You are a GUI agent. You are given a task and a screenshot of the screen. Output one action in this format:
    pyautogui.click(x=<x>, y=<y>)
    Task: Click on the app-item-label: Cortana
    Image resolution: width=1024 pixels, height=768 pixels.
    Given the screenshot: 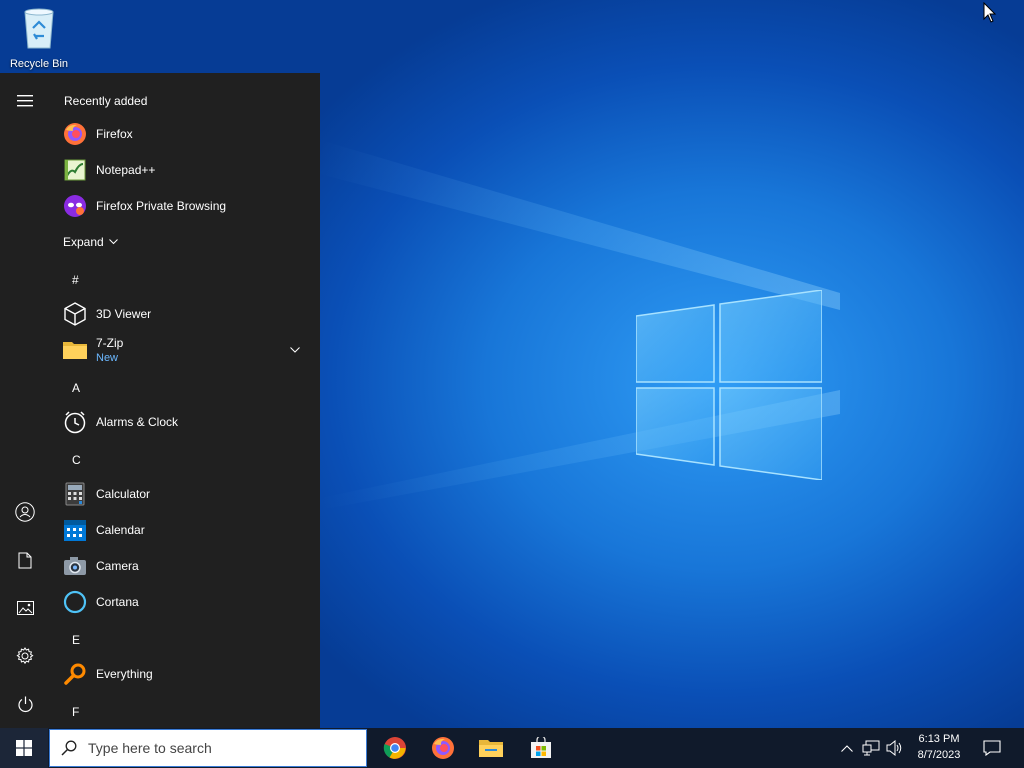 What is the action you would take?
    pyautogui.click(x=117, y=602)
    